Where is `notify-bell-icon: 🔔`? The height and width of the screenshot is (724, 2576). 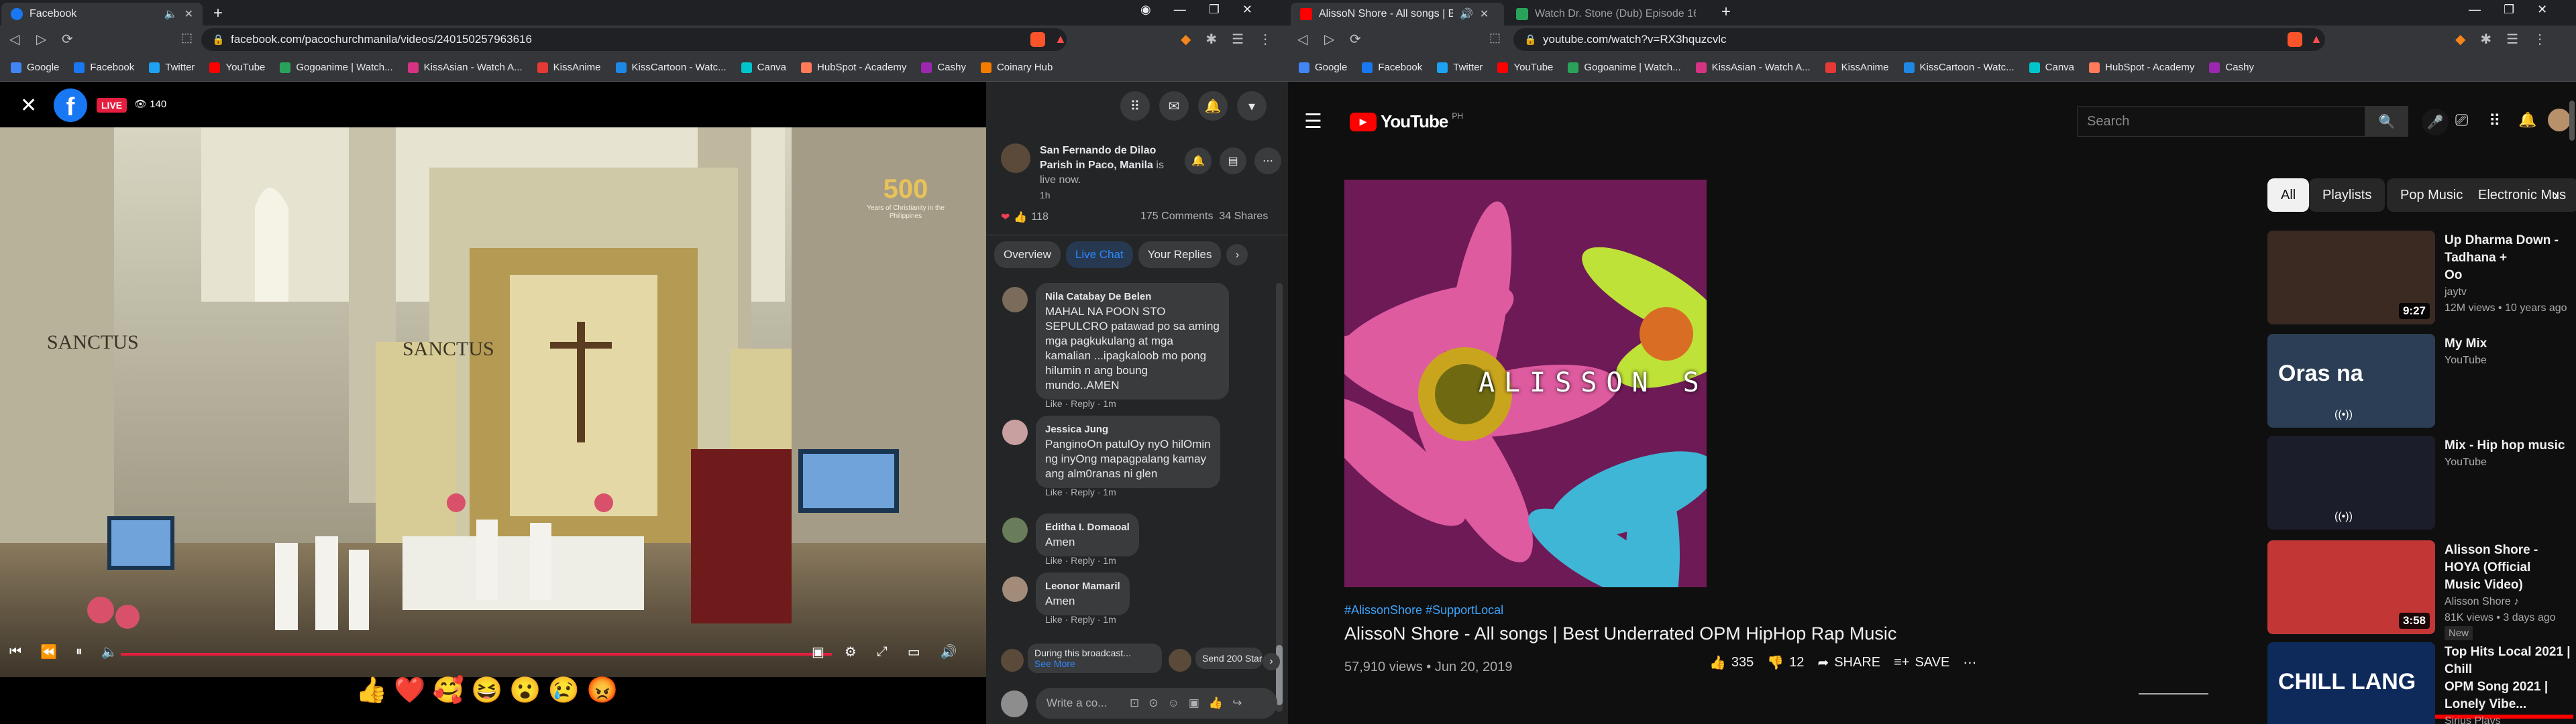 notify-bell-icon: 🔔 is located at coordinates (1198, 160).